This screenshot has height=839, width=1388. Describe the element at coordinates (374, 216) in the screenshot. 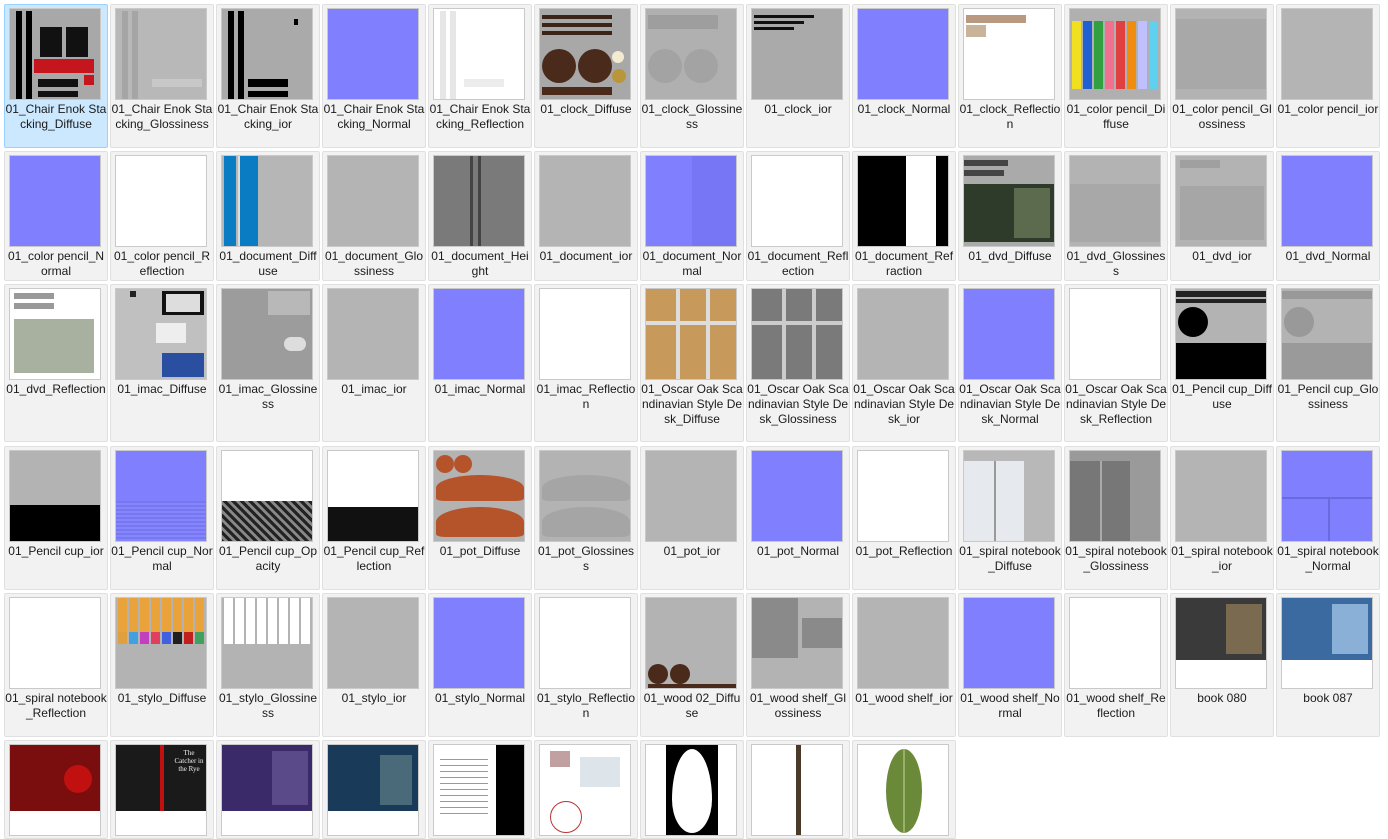

I see `file-item: 01_document_Glossiness` at that location.